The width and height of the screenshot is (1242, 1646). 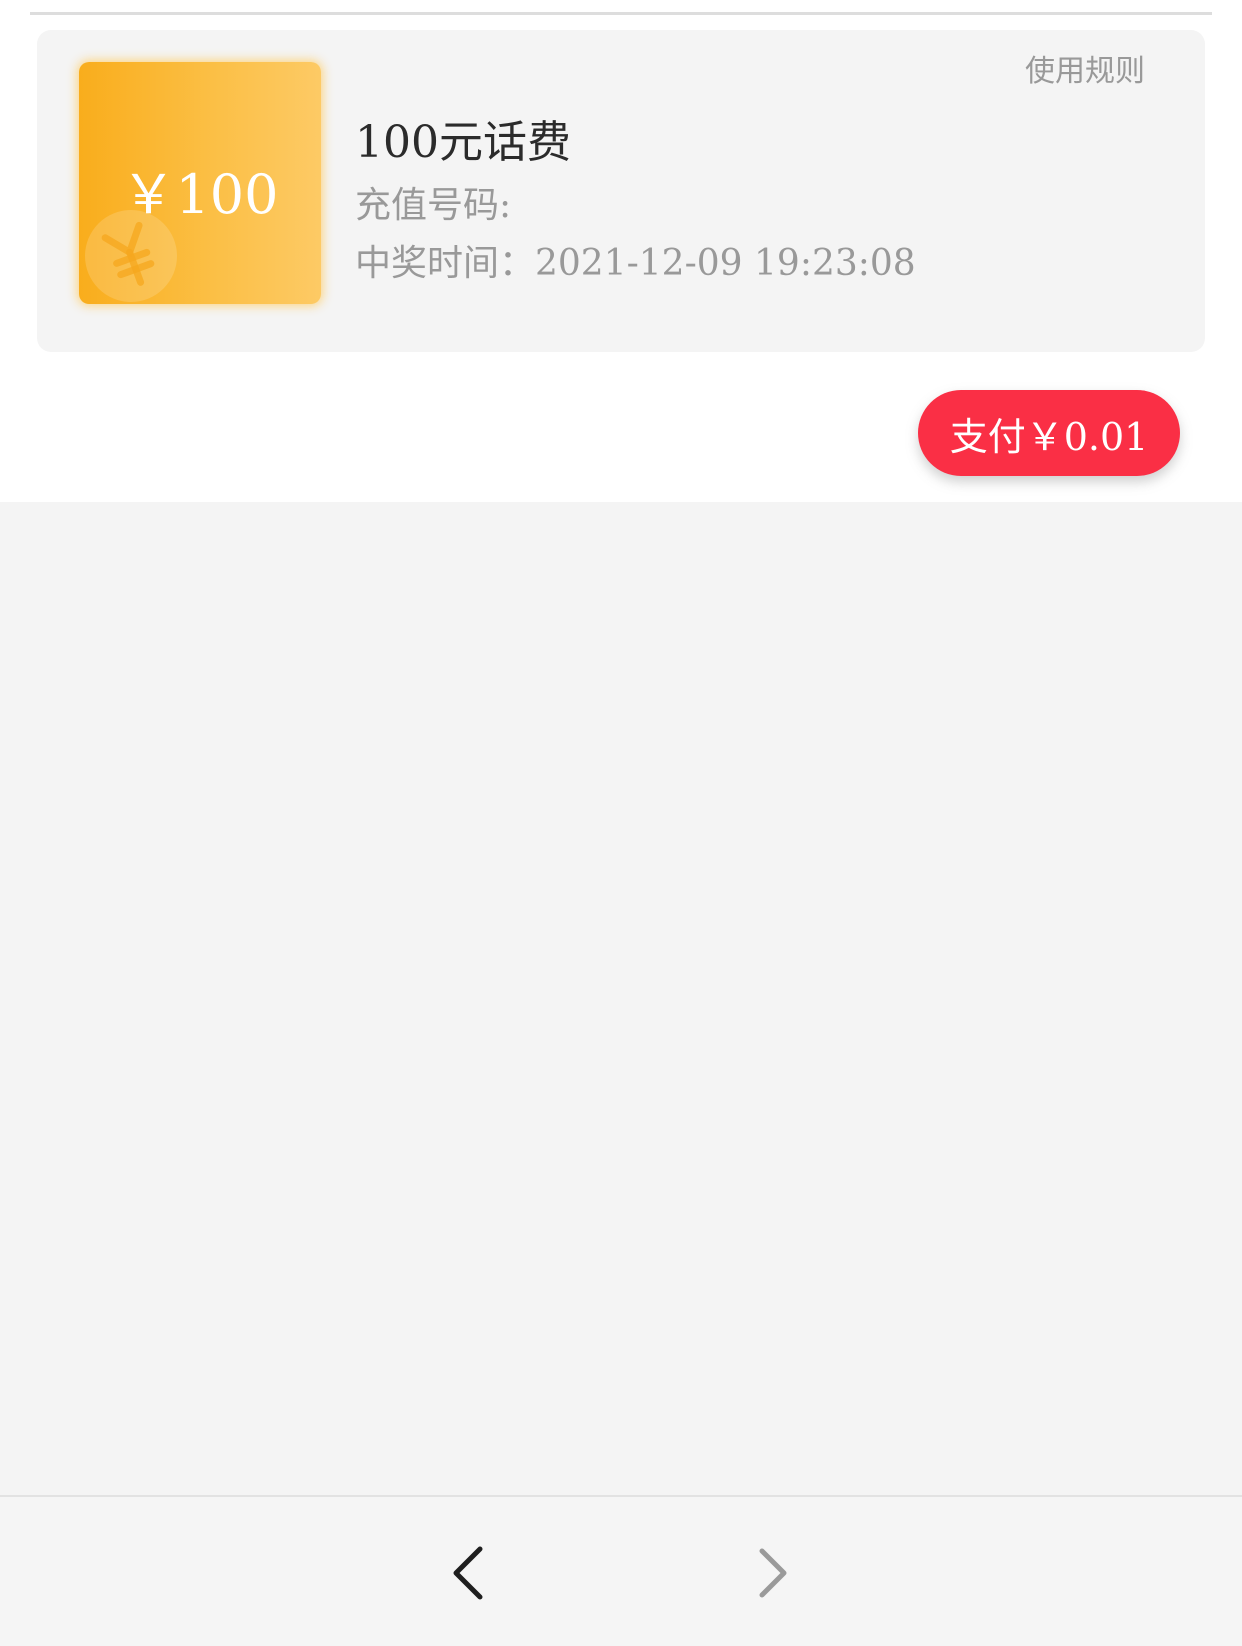 I want to click on chevron-right-icon, so click(x=772, y=1573).